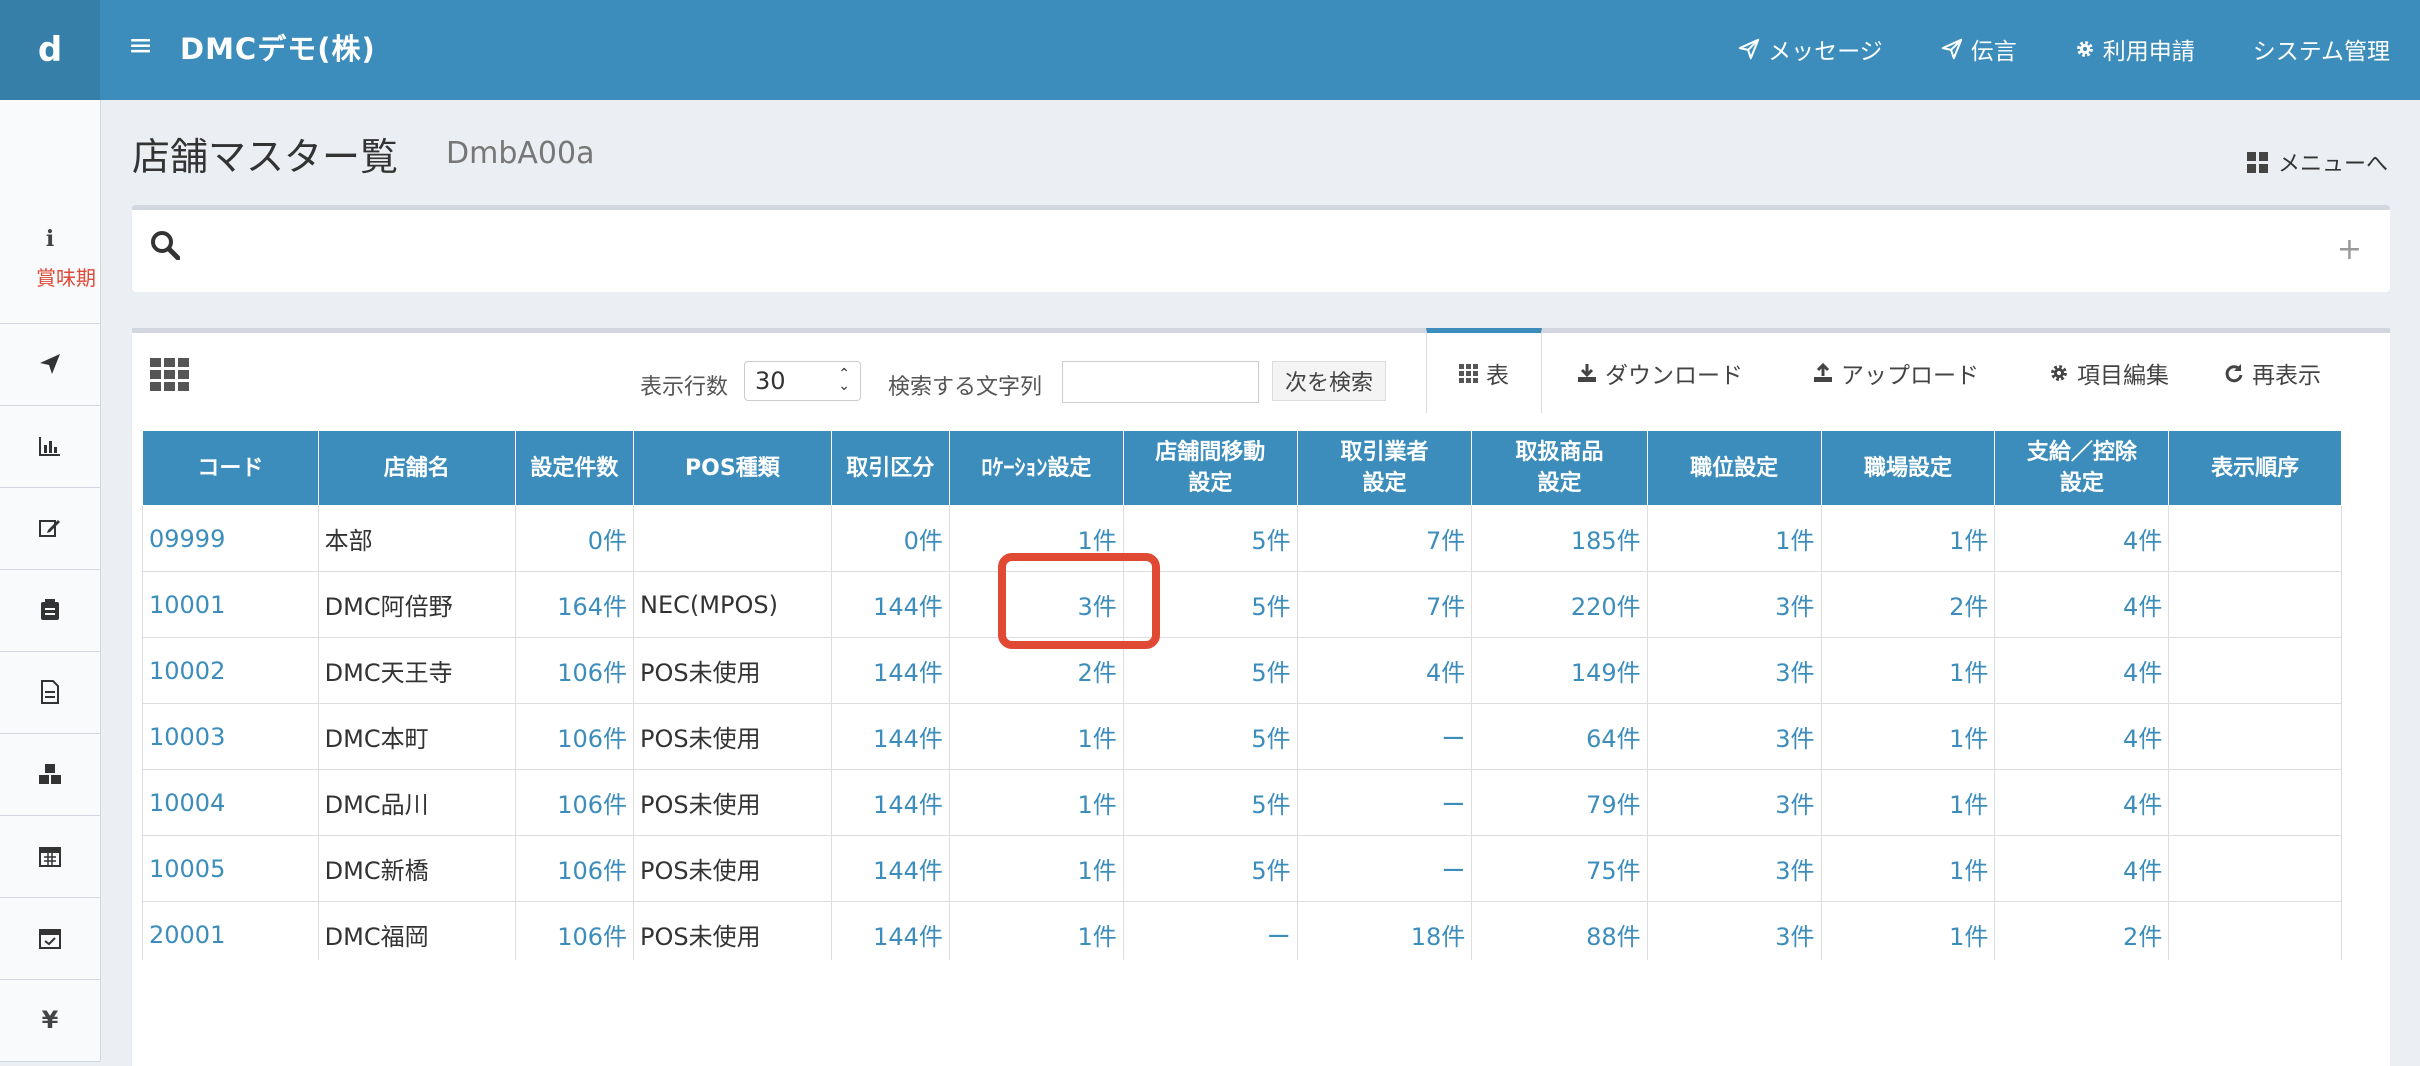 The image size is (2420, 1066). I want to click on cell-vendor: 4件, so click(1384, 670).